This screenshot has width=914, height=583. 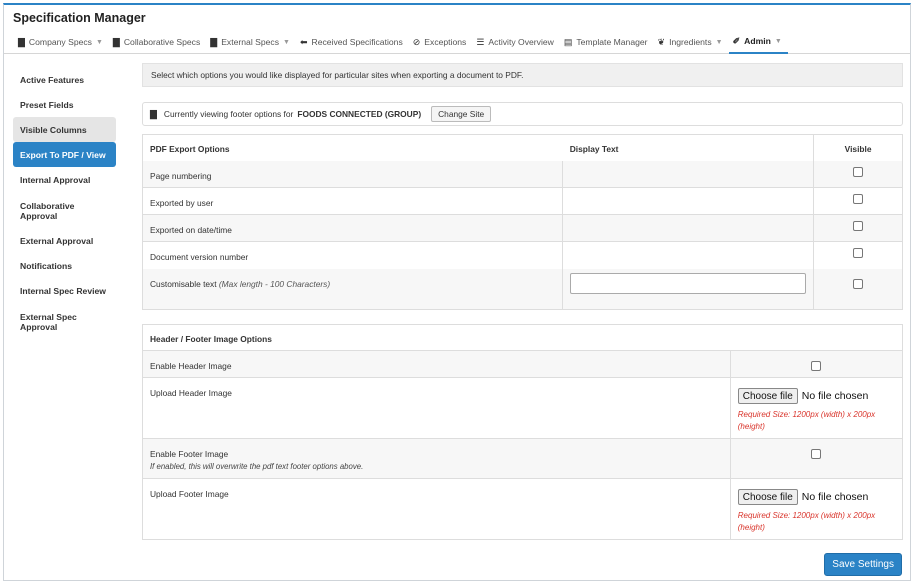 I want to click on col-header-display: Display Text, so click(x=594, y=149).